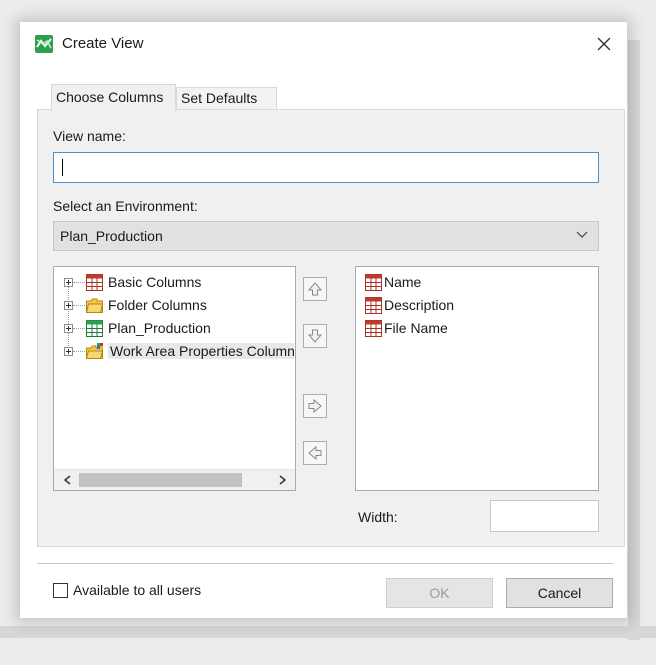  Describe the element at coordinates (325, 563) in the screenshot. I see `separator` at that location.